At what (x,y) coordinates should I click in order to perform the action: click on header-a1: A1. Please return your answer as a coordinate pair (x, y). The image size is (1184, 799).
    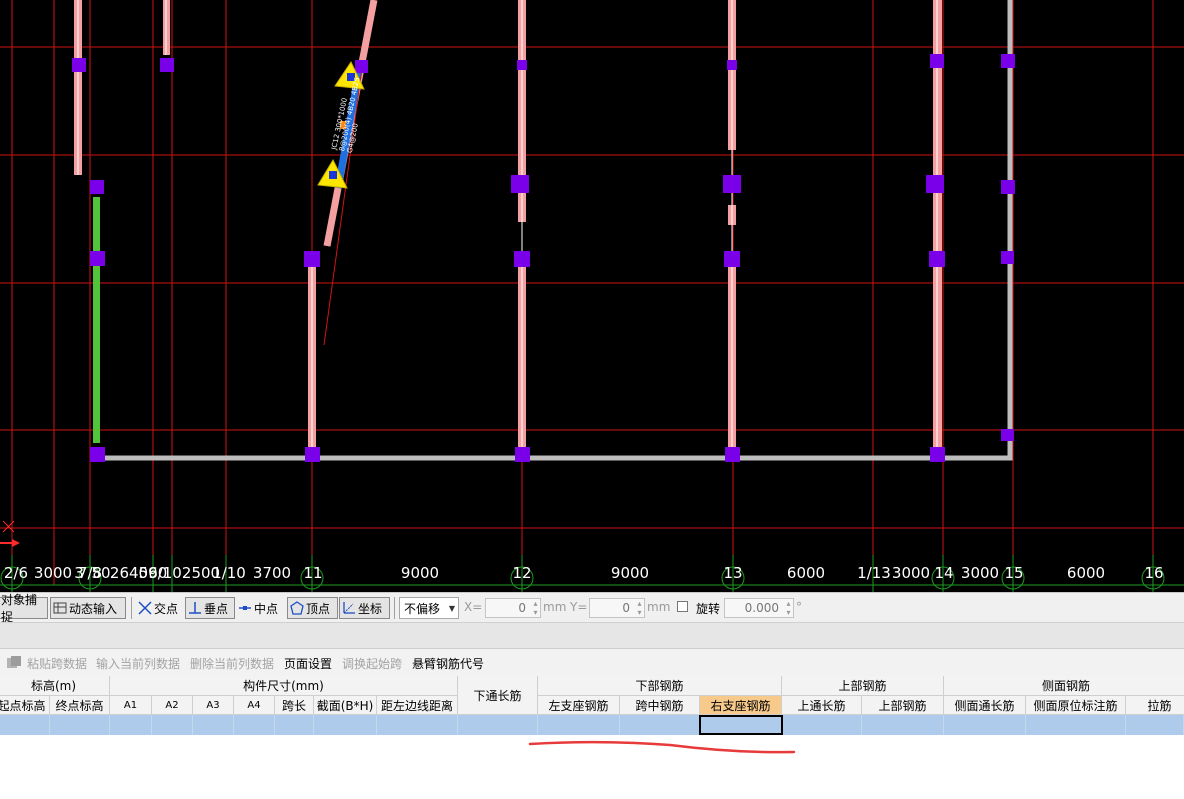
    Looking at the image, I should click on (131, 705).